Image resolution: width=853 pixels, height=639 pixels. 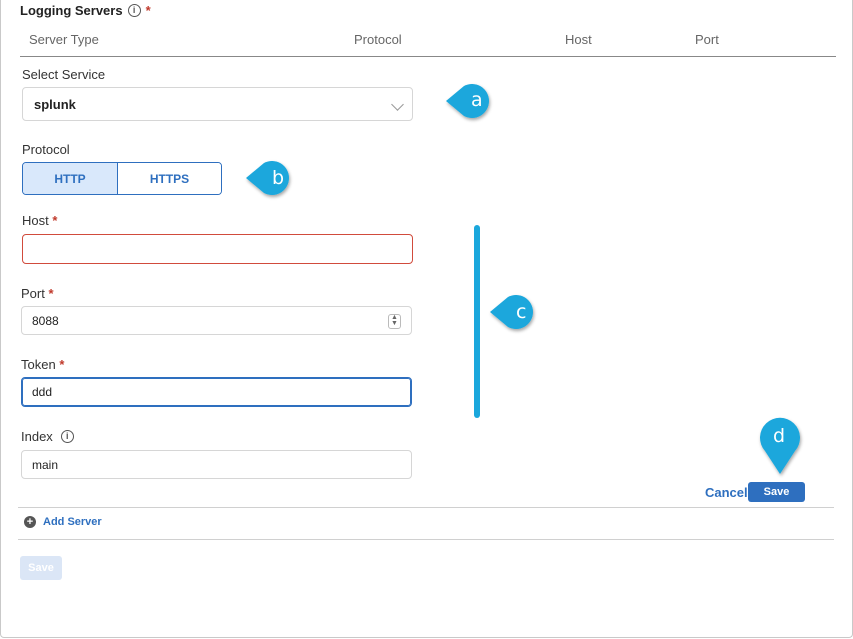 What do you see at coordinates (42, 392) in the screenshot?
I see `token-input-value: ddd` at bounding box center [42, 392].